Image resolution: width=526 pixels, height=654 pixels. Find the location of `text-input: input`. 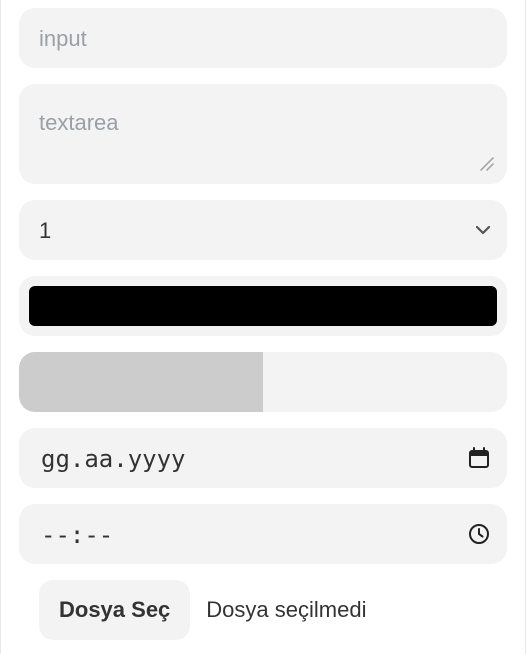

text-input: input is located at coordinates (263, 38).